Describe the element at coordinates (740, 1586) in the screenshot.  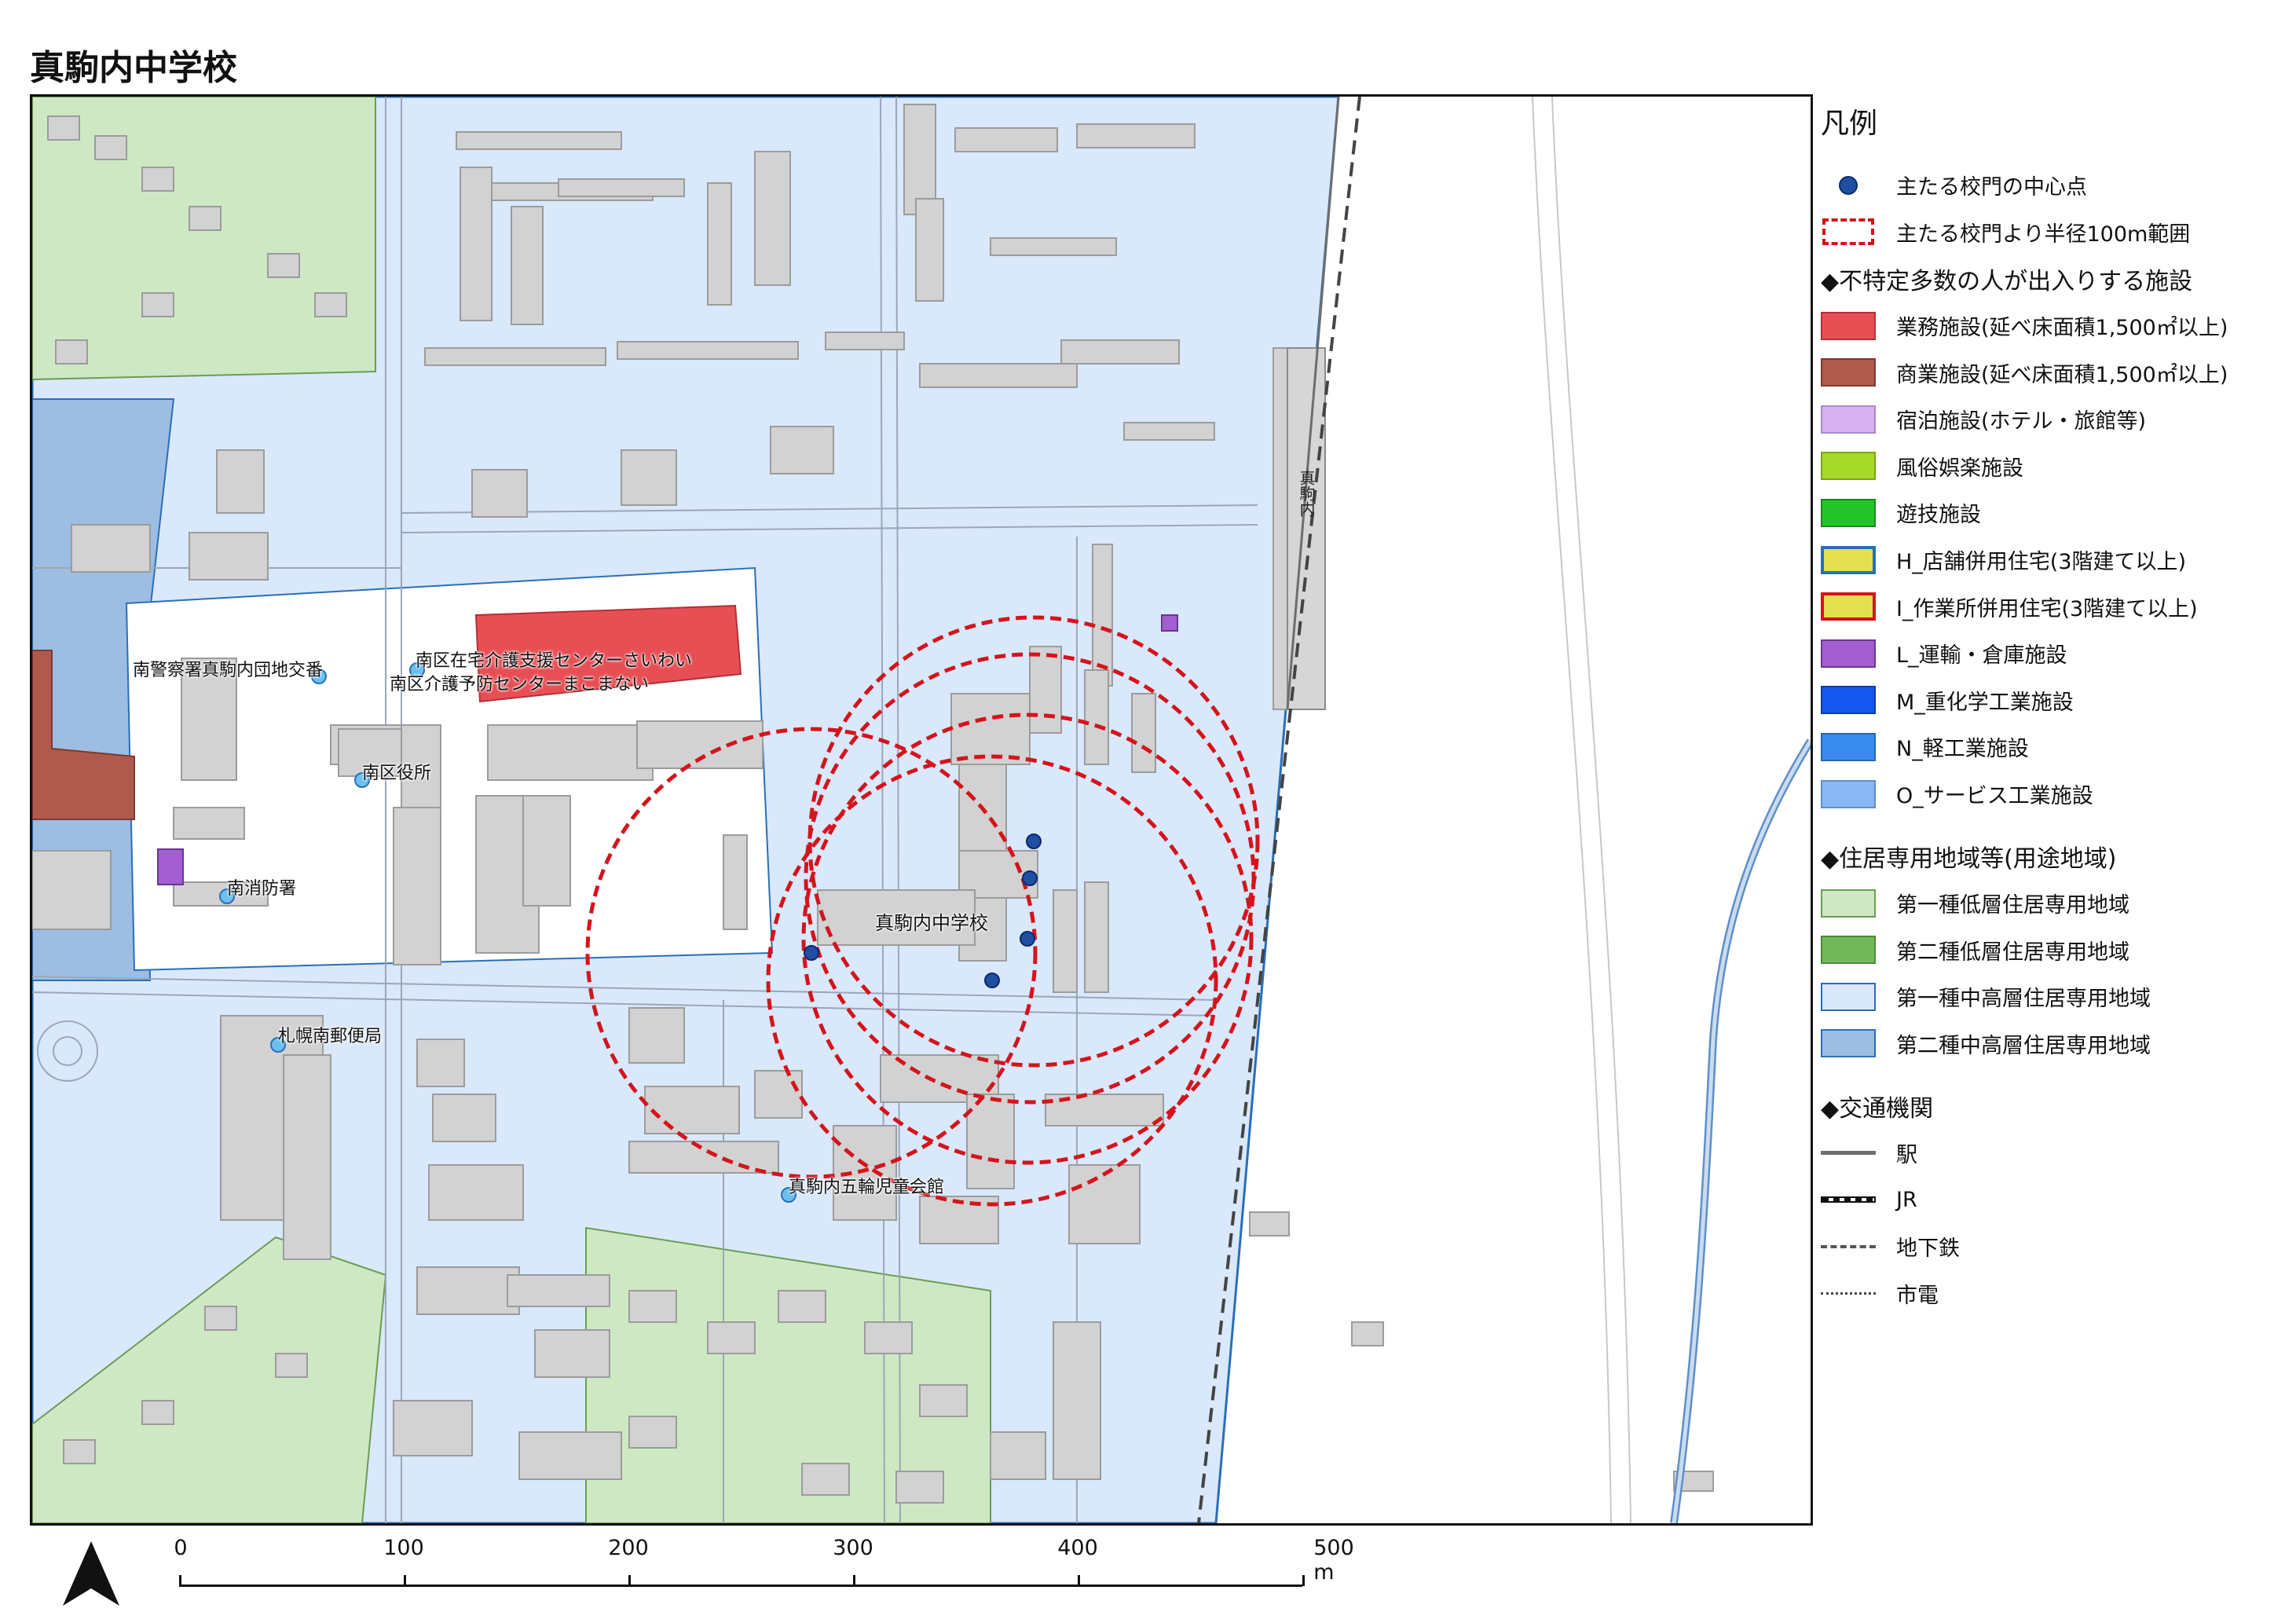
I see `scale-line` at that location.